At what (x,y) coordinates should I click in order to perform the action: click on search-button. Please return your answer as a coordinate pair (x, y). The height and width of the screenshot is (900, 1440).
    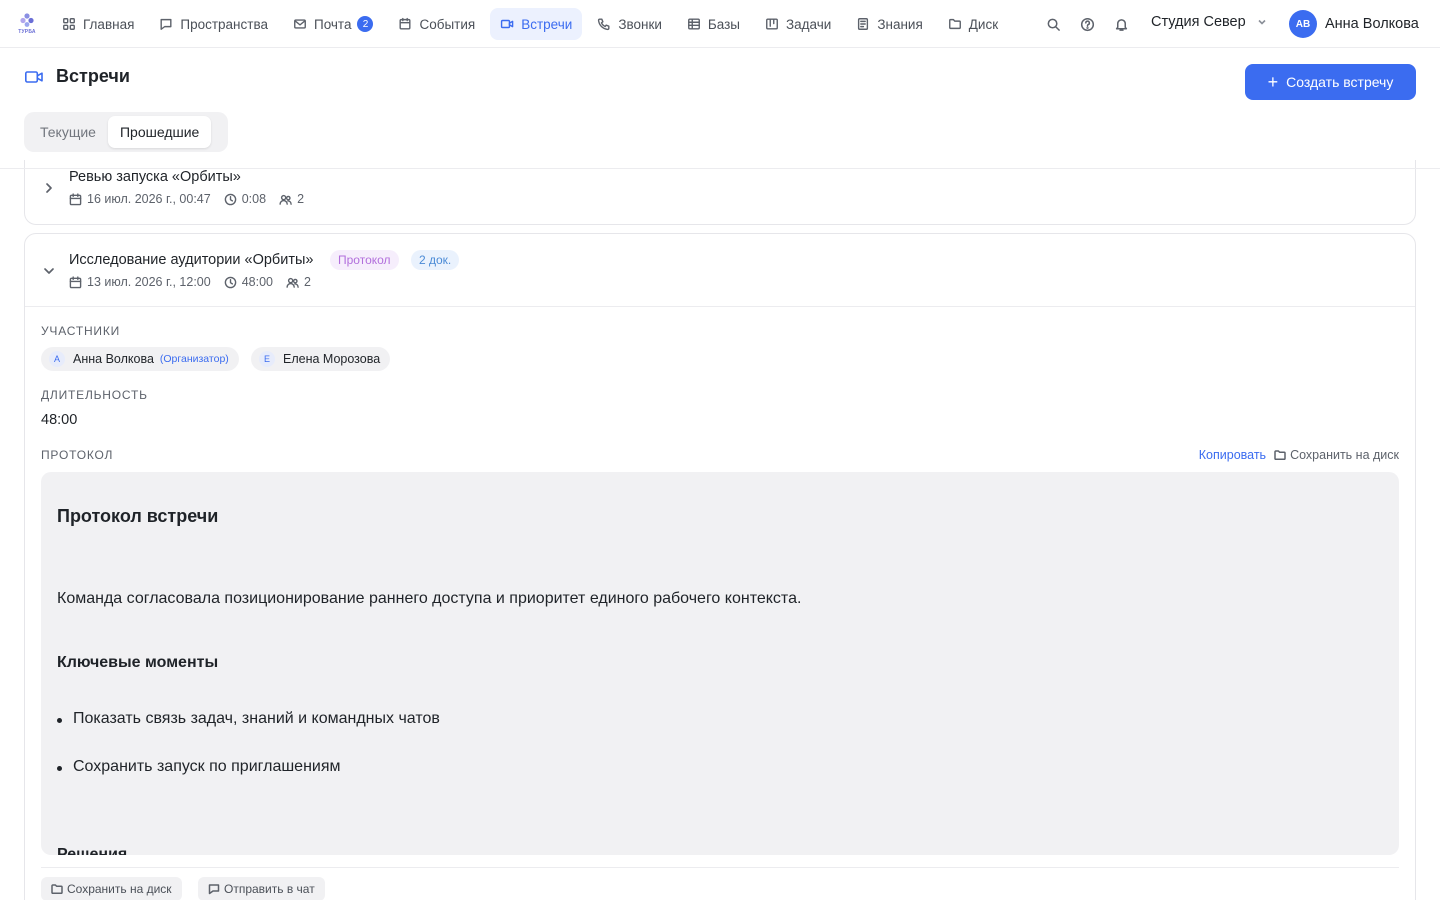
    Looking at the image, I should click on (1053, 24).